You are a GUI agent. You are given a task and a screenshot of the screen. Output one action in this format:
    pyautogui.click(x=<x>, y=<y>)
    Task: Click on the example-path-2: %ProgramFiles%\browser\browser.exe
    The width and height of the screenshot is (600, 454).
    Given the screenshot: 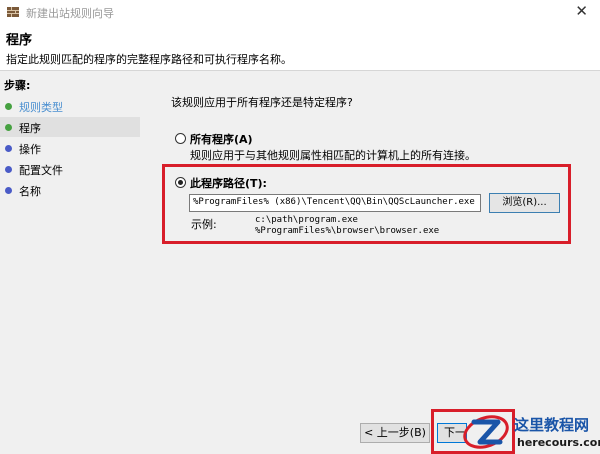 What is the action you would take?
    pyautogui.click(x=347, y=231)
    